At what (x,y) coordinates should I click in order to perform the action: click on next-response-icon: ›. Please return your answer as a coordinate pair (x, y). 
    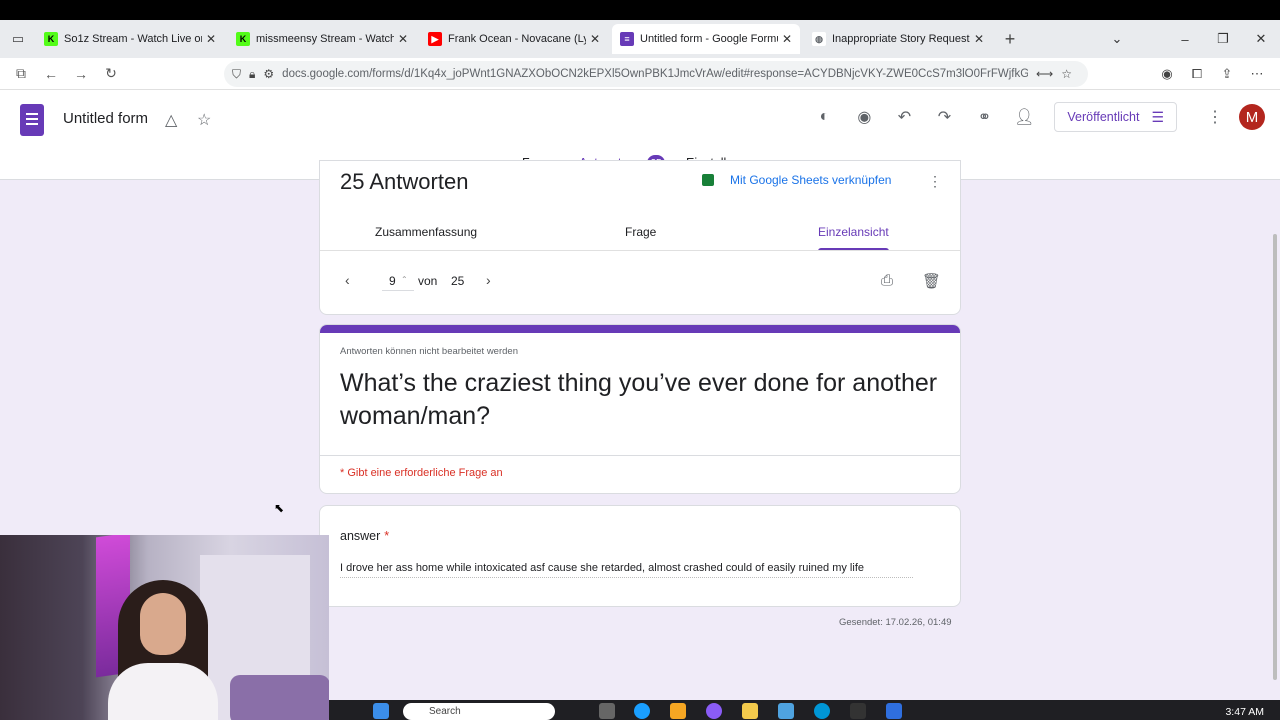
    Looking at the image, I should click on (488, 280).